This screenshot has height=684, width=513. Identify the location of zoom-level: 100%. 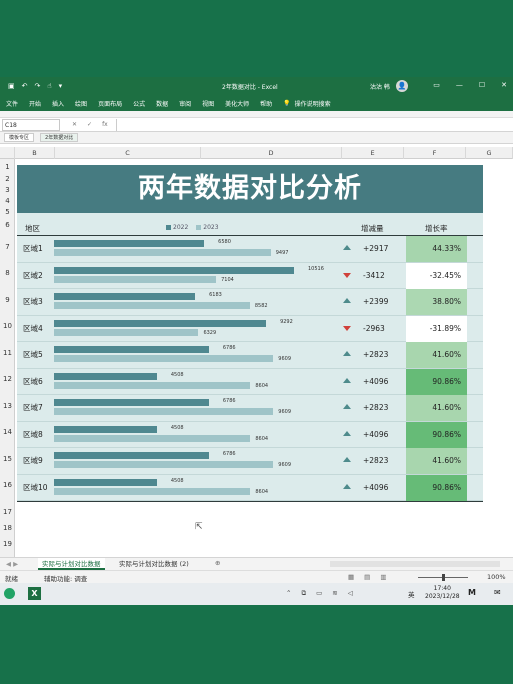
(496, 577).